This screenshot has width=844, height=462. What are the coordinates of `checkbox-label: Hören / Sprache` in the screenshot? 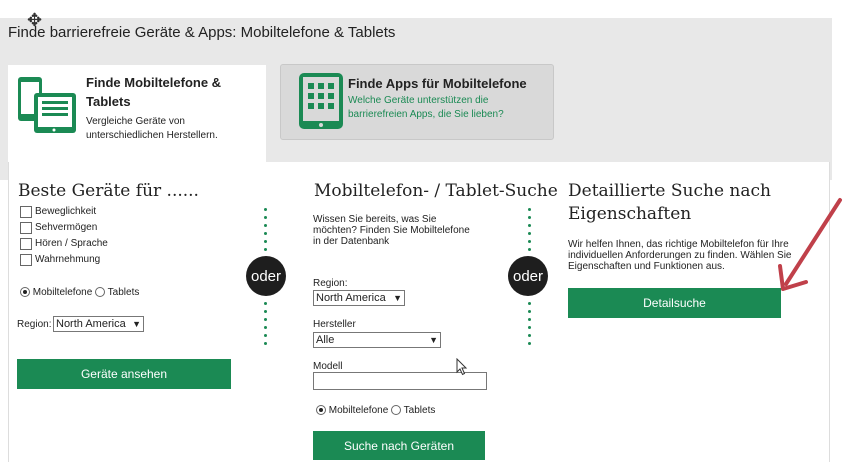 It's located at (71, 243).